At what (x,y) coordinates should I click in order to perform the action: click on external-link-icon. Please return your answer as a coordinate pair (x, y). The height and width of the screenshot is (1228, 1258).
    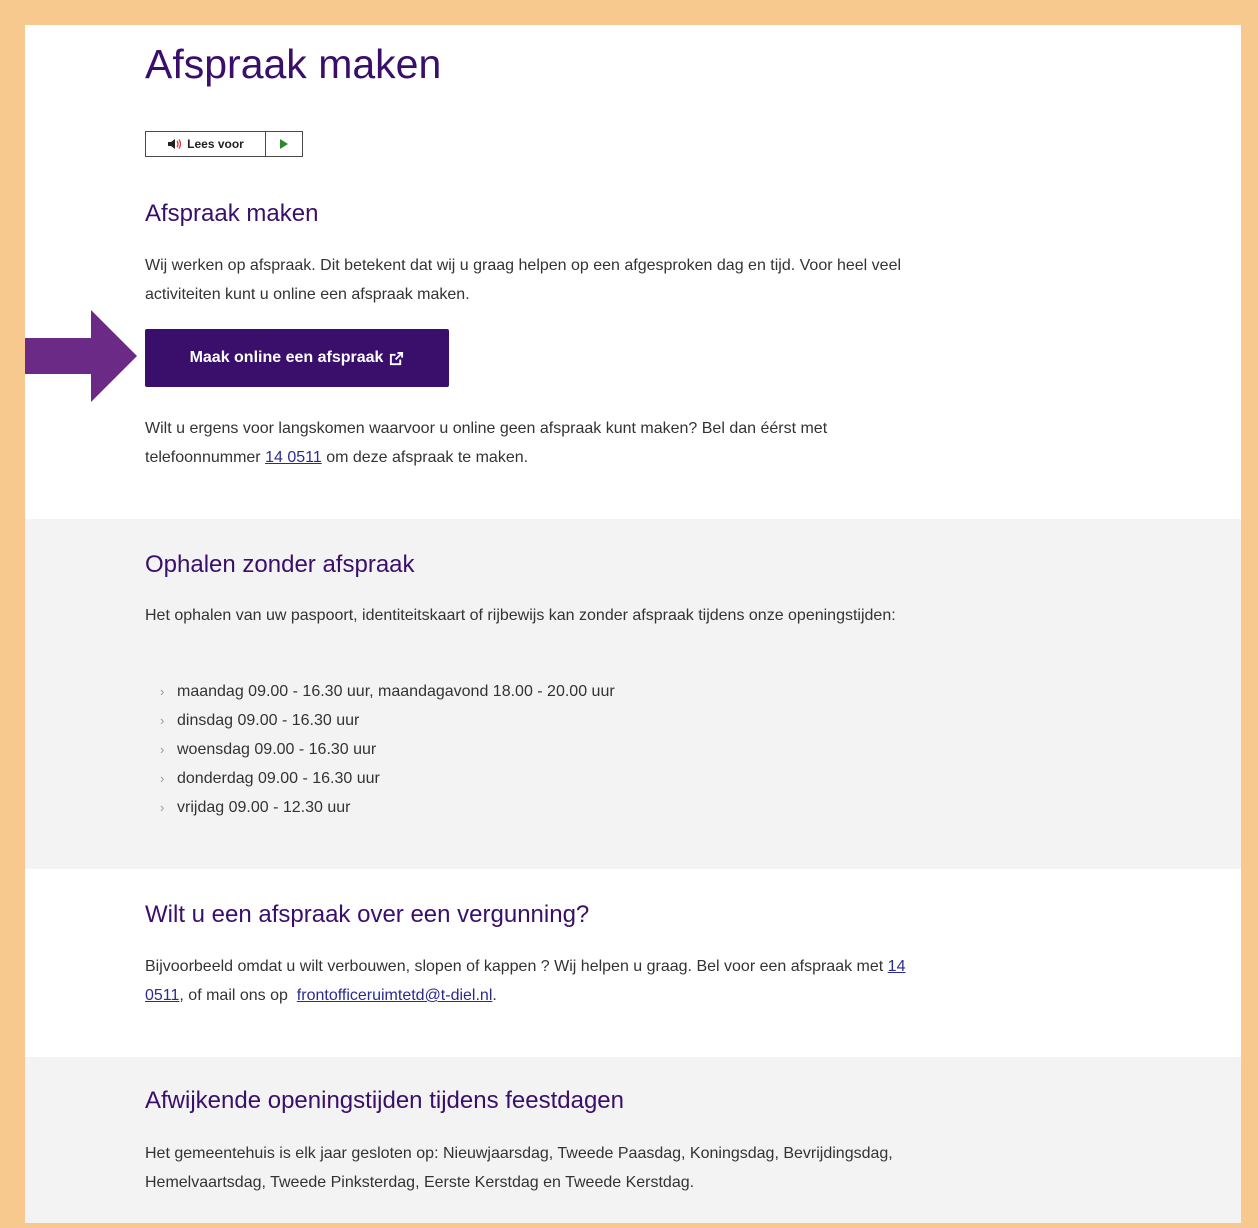
    Looking at the image, I should click on (397, 358).